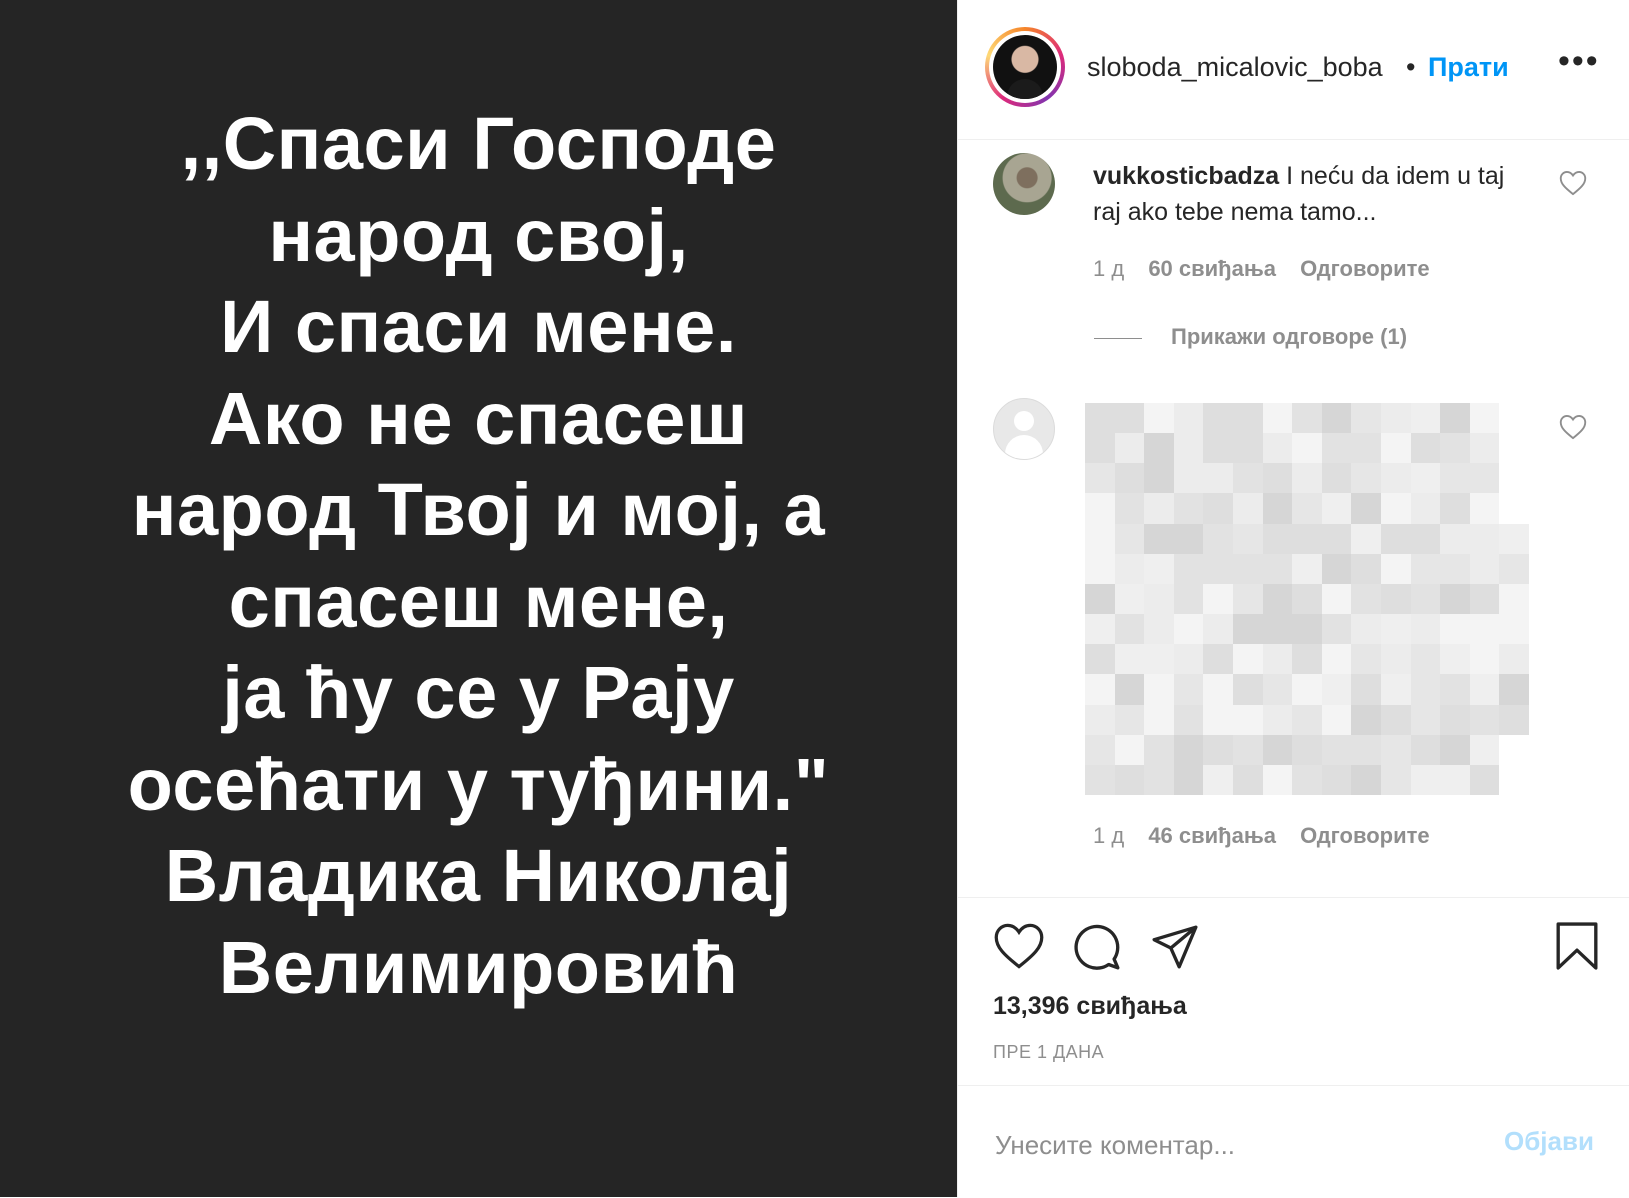 Image resolution: width=1629 pixels, height=1198 pixels. Describe the element at coordinates (478, 418) in the screenshot. I see `quote-line: Ако не спасеш` at that location.